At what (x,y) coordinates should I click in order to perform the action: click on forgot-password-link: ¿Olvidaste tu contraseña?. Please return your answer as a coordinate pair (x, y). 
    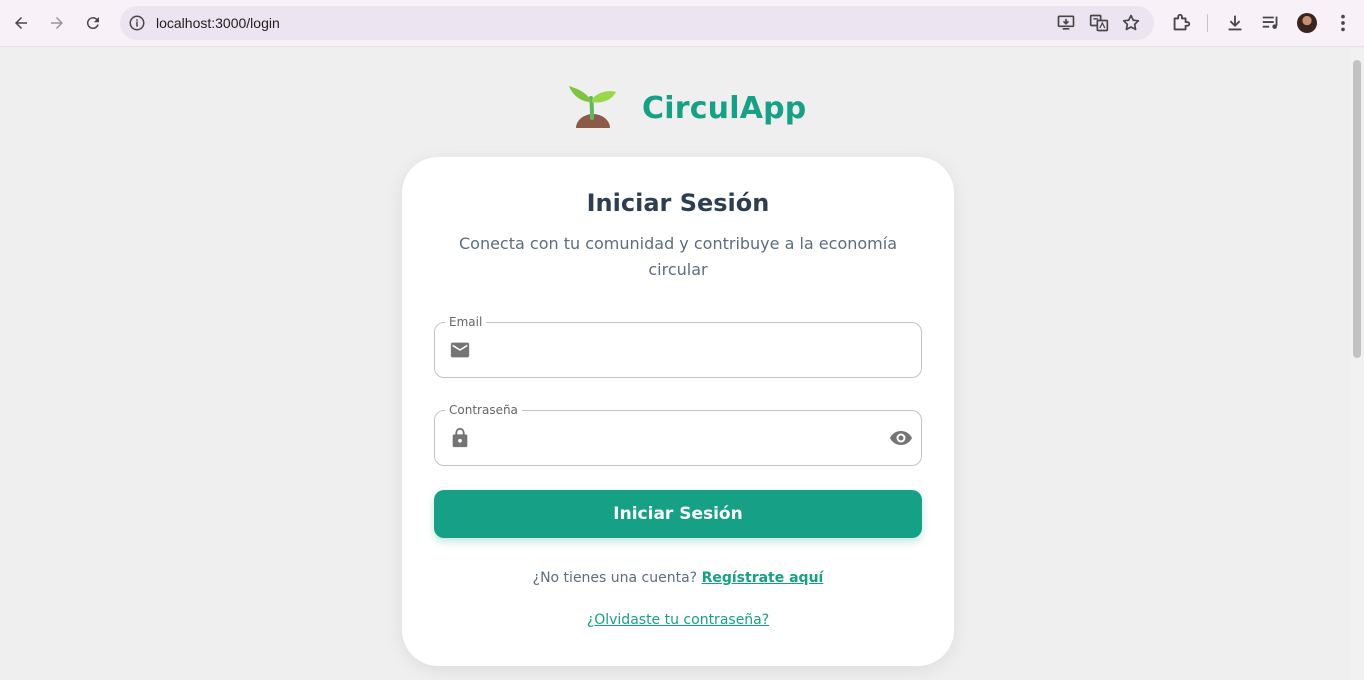
    Looking at the image, I should click on (678, 620).